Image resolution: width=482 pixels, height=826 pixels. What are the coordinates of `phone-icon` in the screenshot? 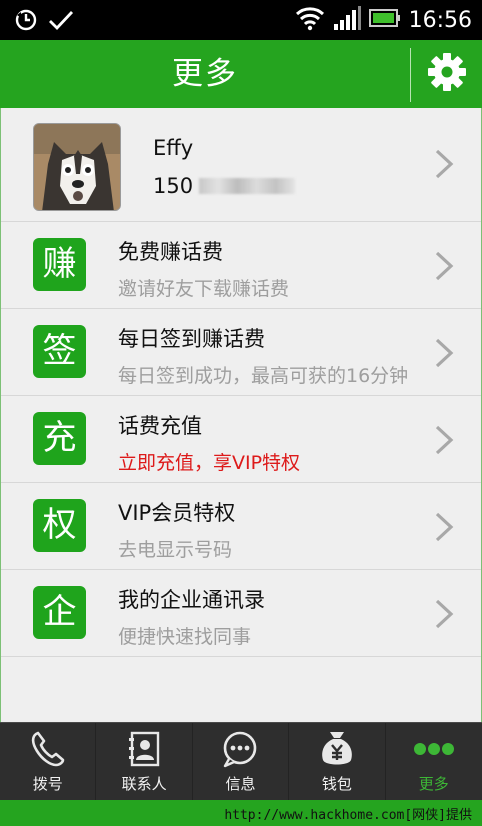 It's located at (48, 751).